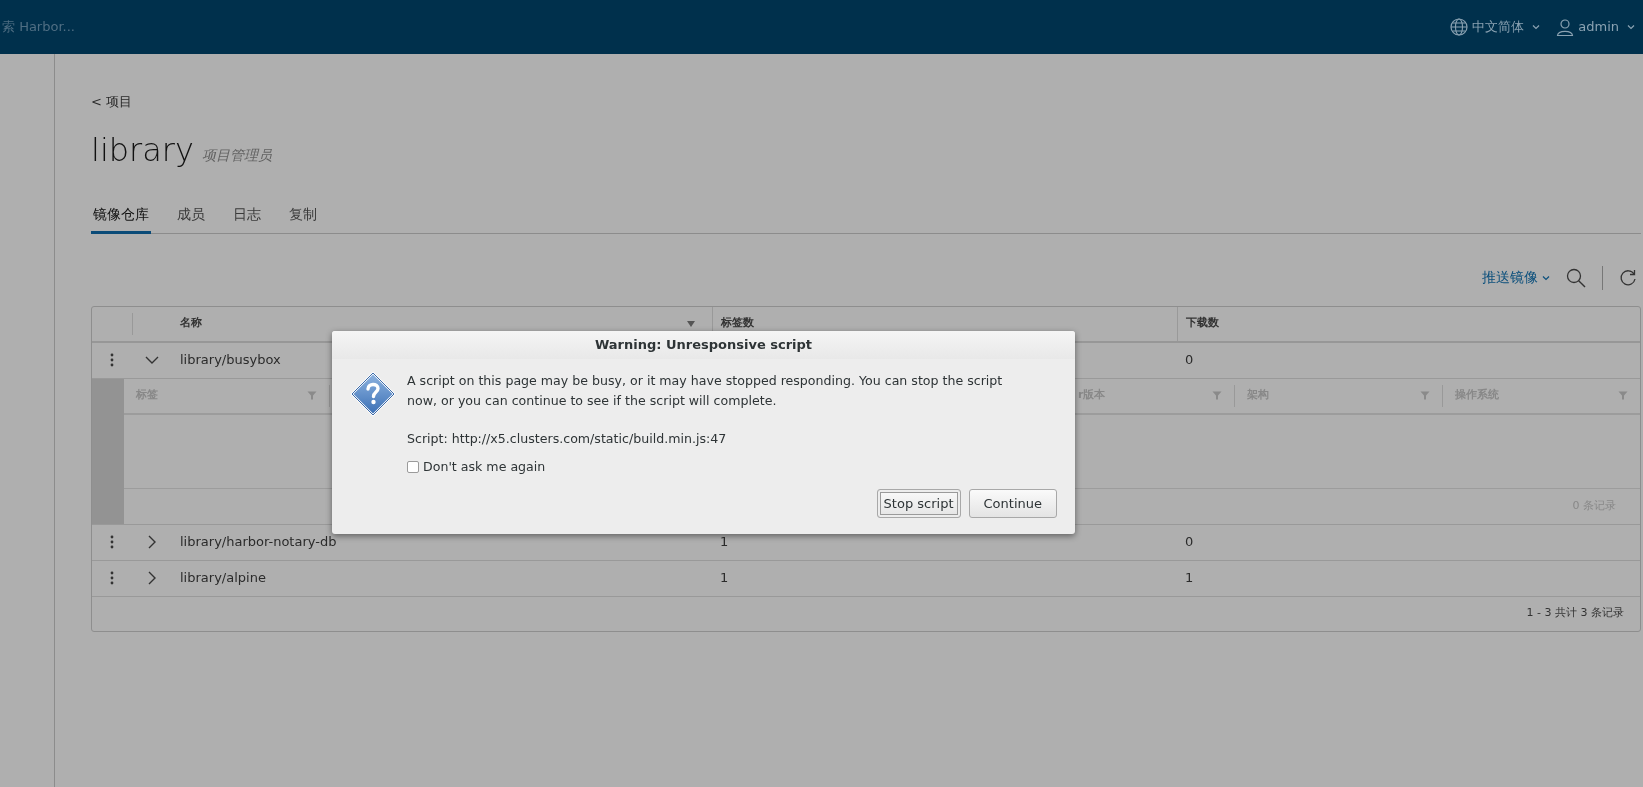  What do you see at coordinates (737, 323) in the screenshot?
I see `column-header: 标签数` at bounding box center [737, 323].